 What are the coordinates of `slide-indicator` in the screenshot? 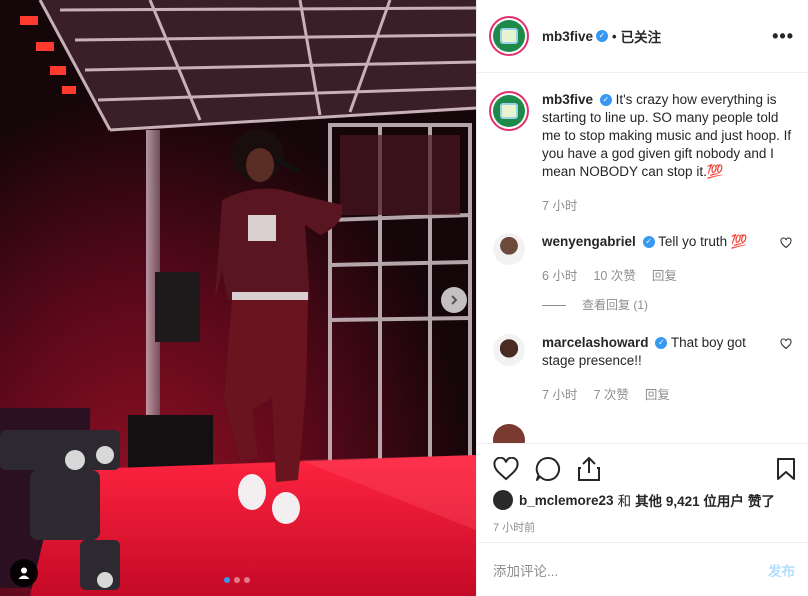 It's located at (237, 580).